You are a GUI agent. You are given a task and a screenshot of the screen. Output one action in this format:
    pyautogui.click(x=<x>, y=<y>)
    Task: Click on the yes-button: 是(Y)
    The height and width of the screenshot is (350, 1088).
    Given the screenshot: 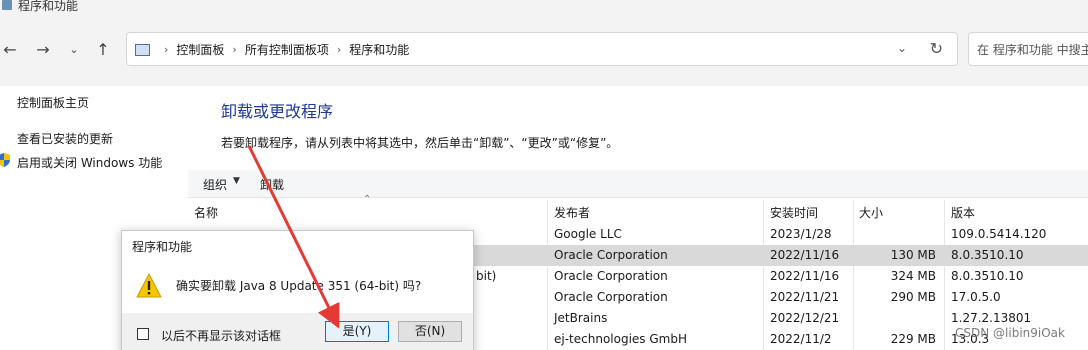 What is the action you would take?
    pyautogui.click(x=357, y=331)
    